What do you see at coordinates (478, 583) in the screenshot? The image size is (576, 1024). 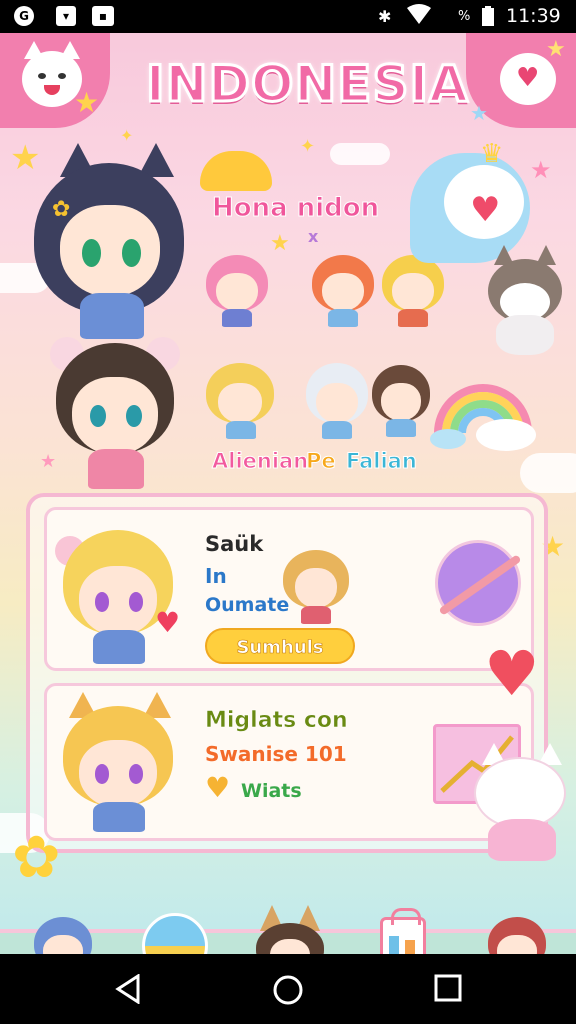 I see `planet-item-icon` at bounding box center [478, 583].